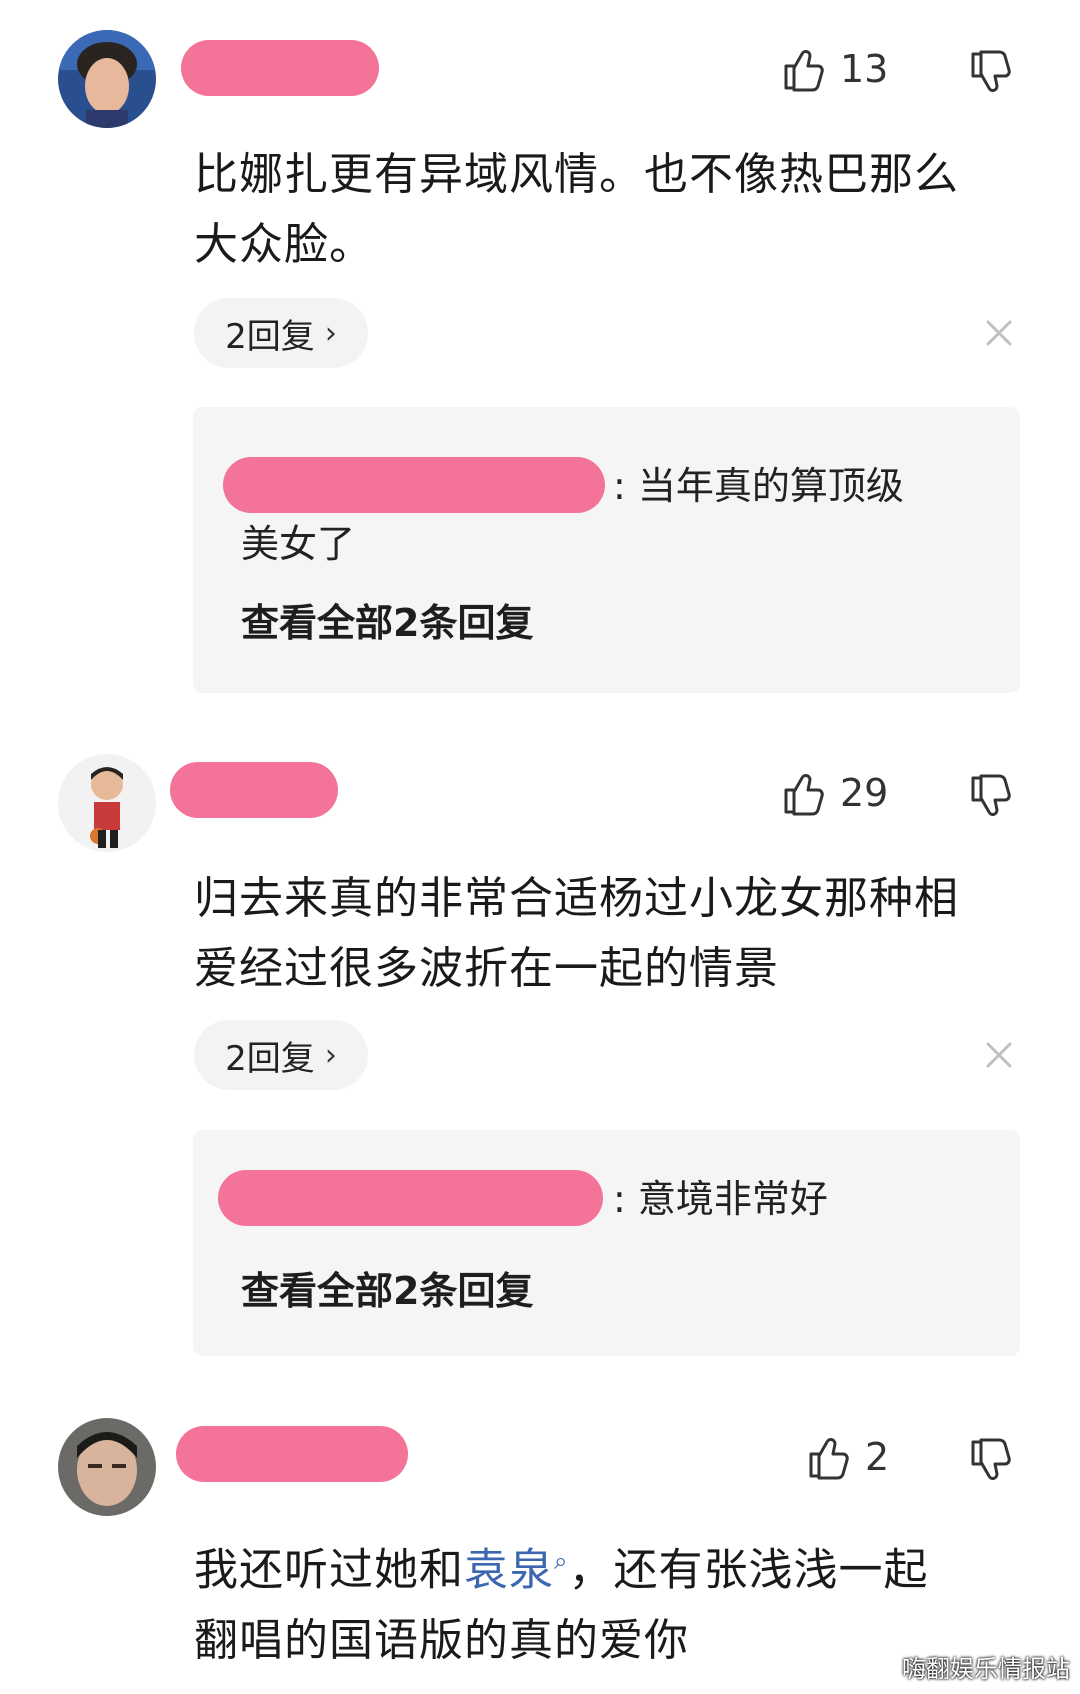 The height and width of the screenshot is (1694, 1080). I want to click on reply-preview-box: : 意境非常好 查看全部2条回复, so click(606, 1243).